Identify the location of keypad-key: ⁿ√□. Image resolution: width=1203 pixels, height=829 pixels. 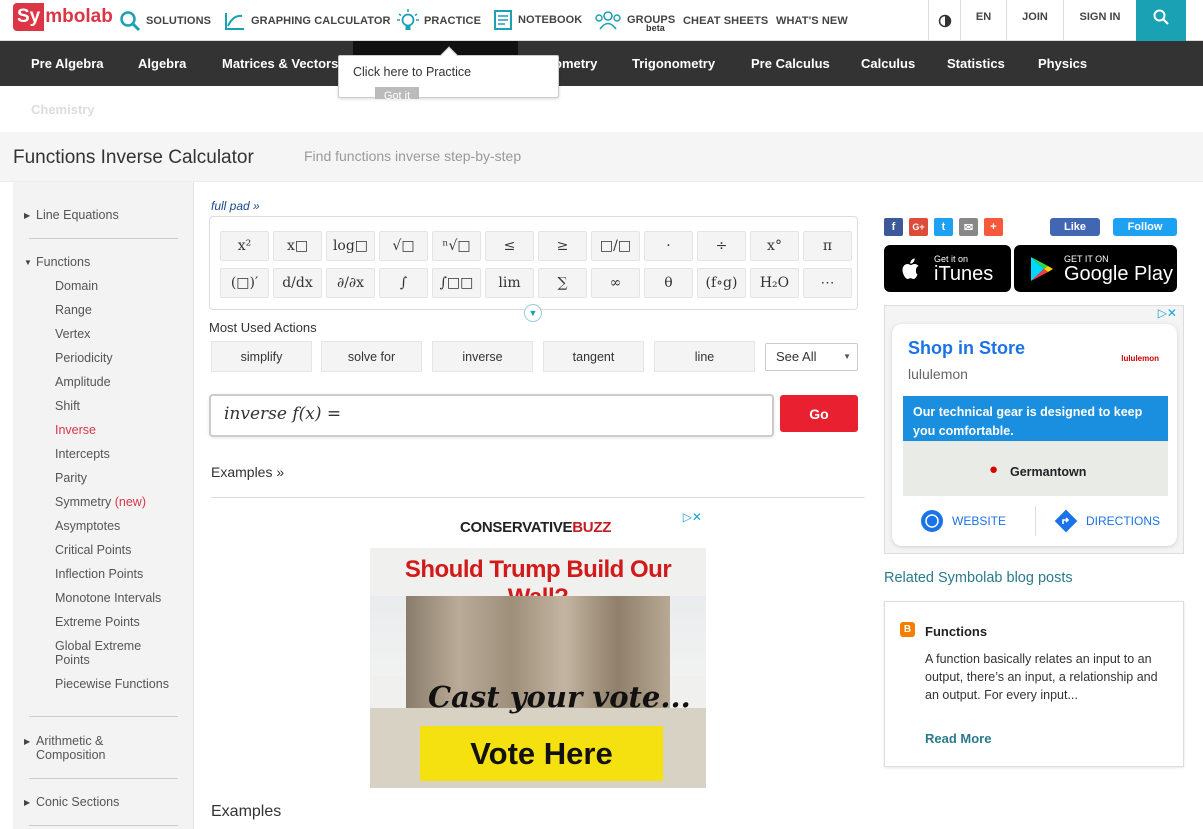
(456, 246).